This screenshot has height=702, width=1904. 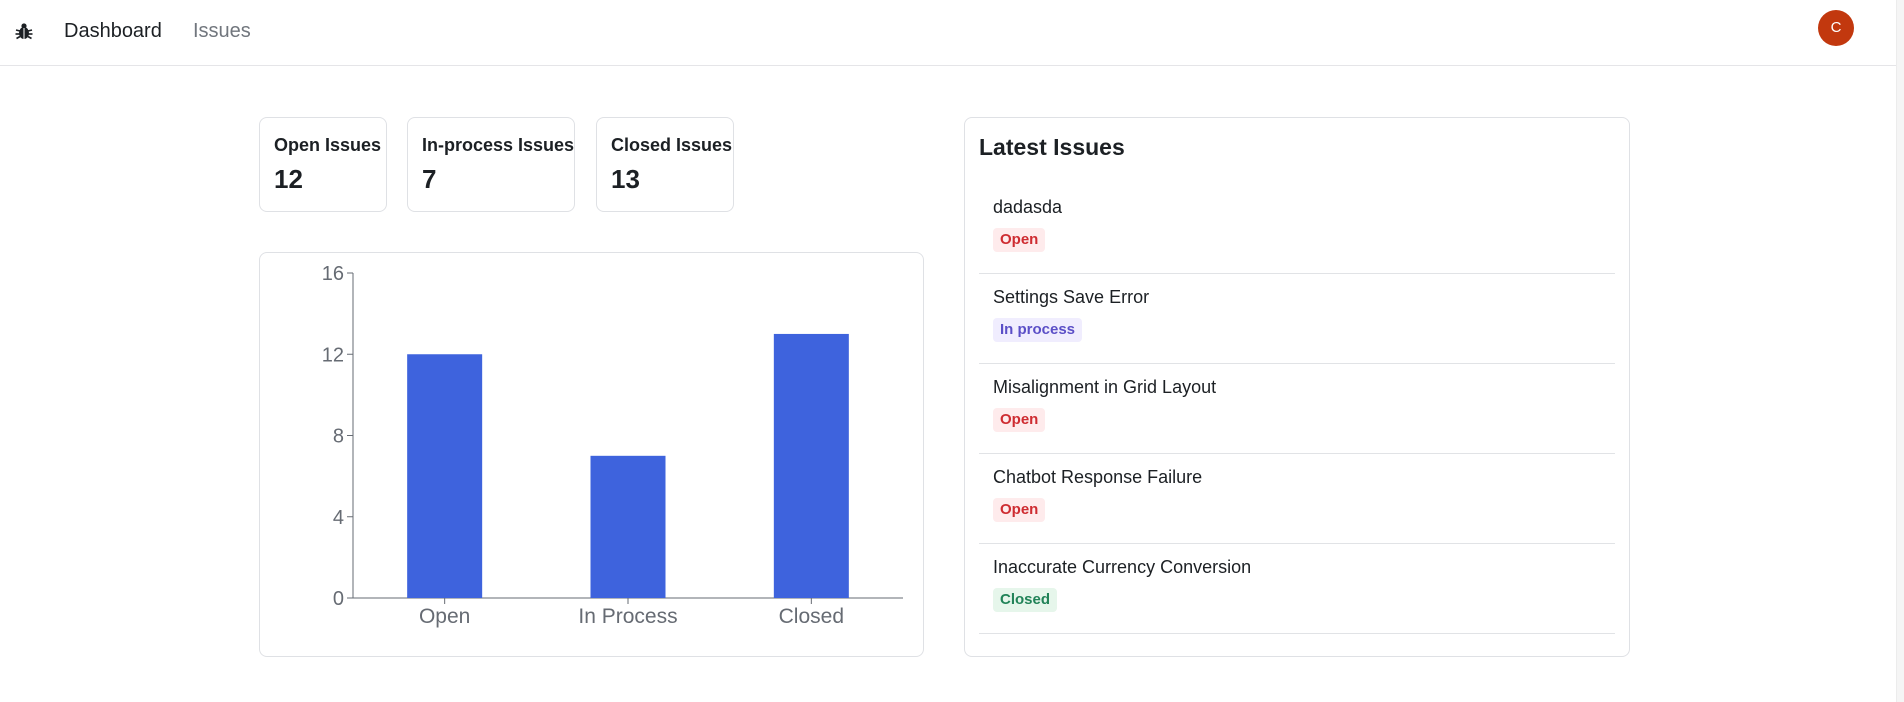 What do you see at coordinates (1297, 499) in the screenshot?
I see `list-item: Chatbot Response Failure Open` at bounding box center [1297, 499].